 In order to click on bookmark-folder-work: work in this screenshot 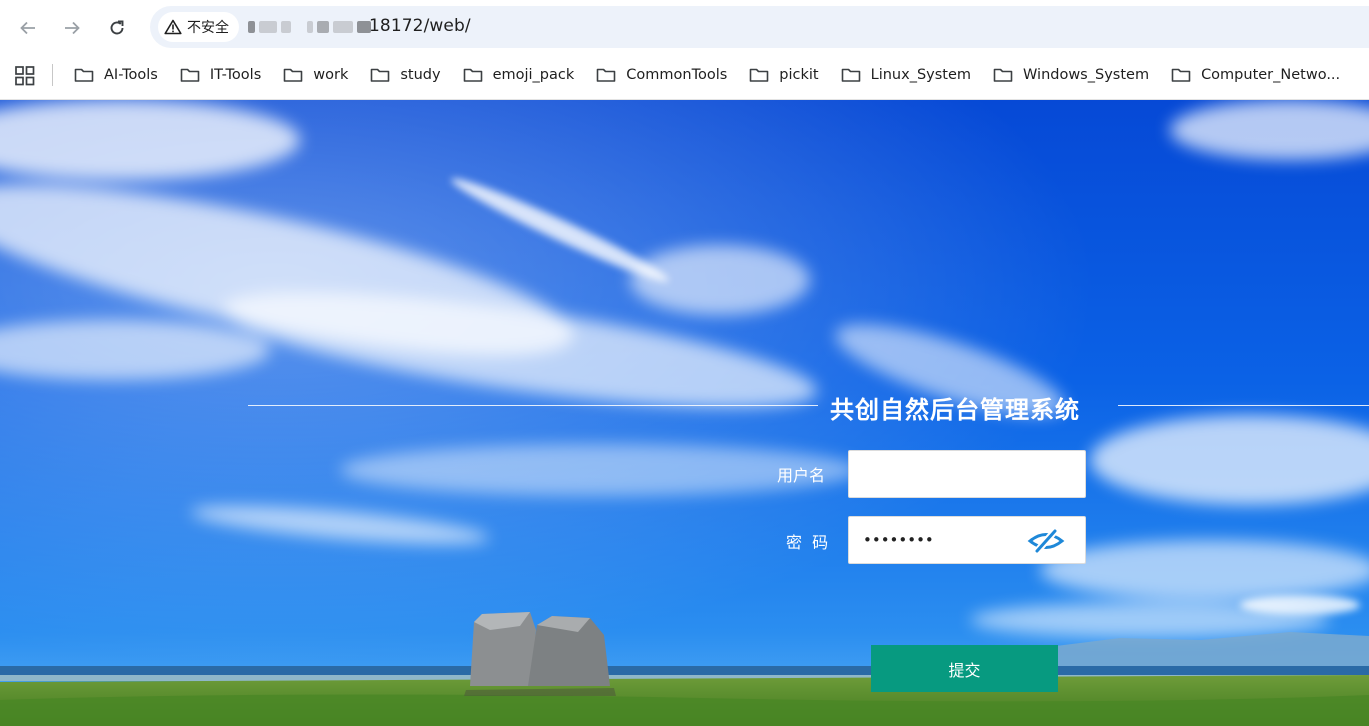, I will do `click(326, 75)`.